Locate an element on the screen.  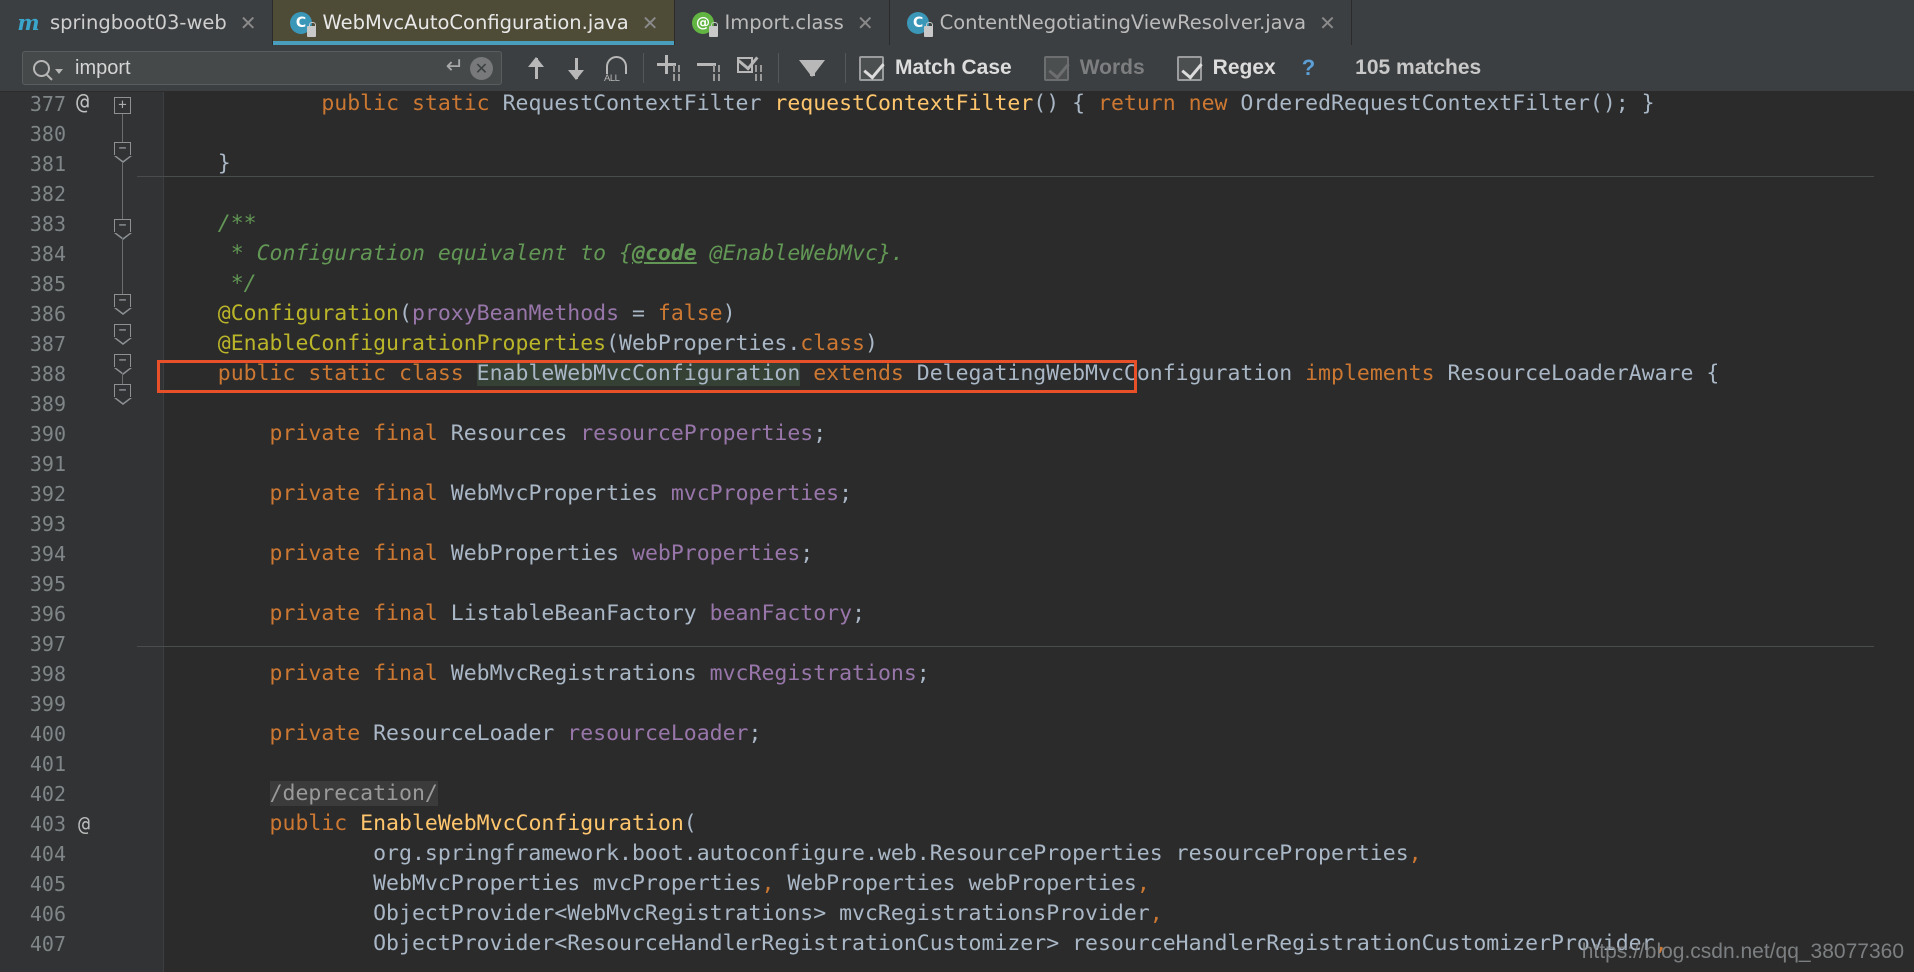
line-number: 405 is located at coordinates (47, 884).